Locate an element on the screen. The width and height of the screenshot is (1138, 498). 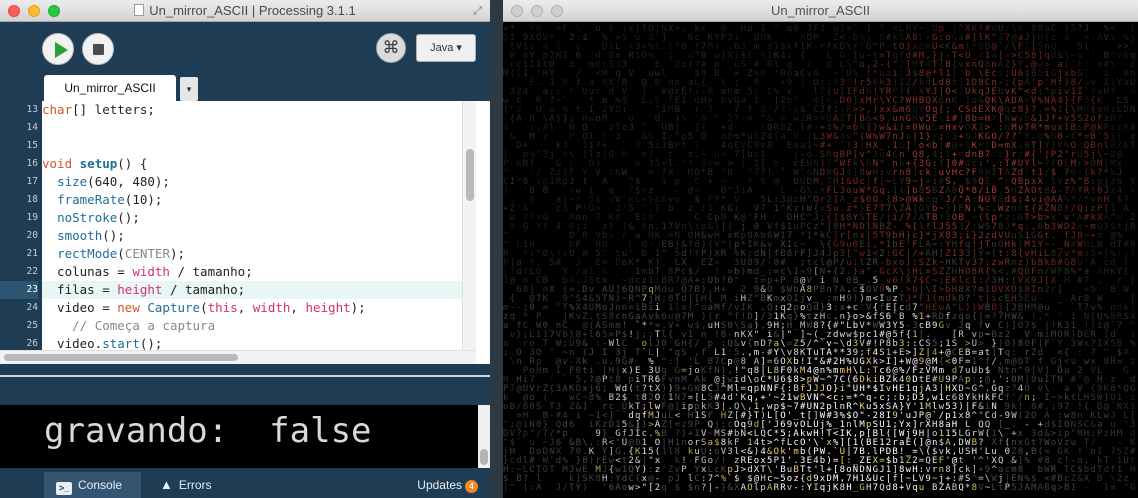
code-line: 22 colunas = width / tamanho; is located at coordinates (244, 272).